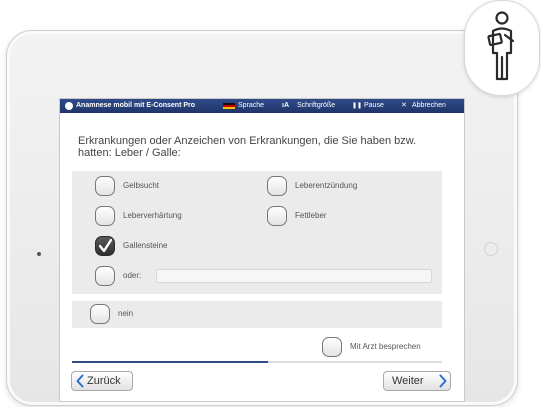 The width and height of the screenshot is (541, 407). I want to click on back-label: Zurück, so click(104, 381).